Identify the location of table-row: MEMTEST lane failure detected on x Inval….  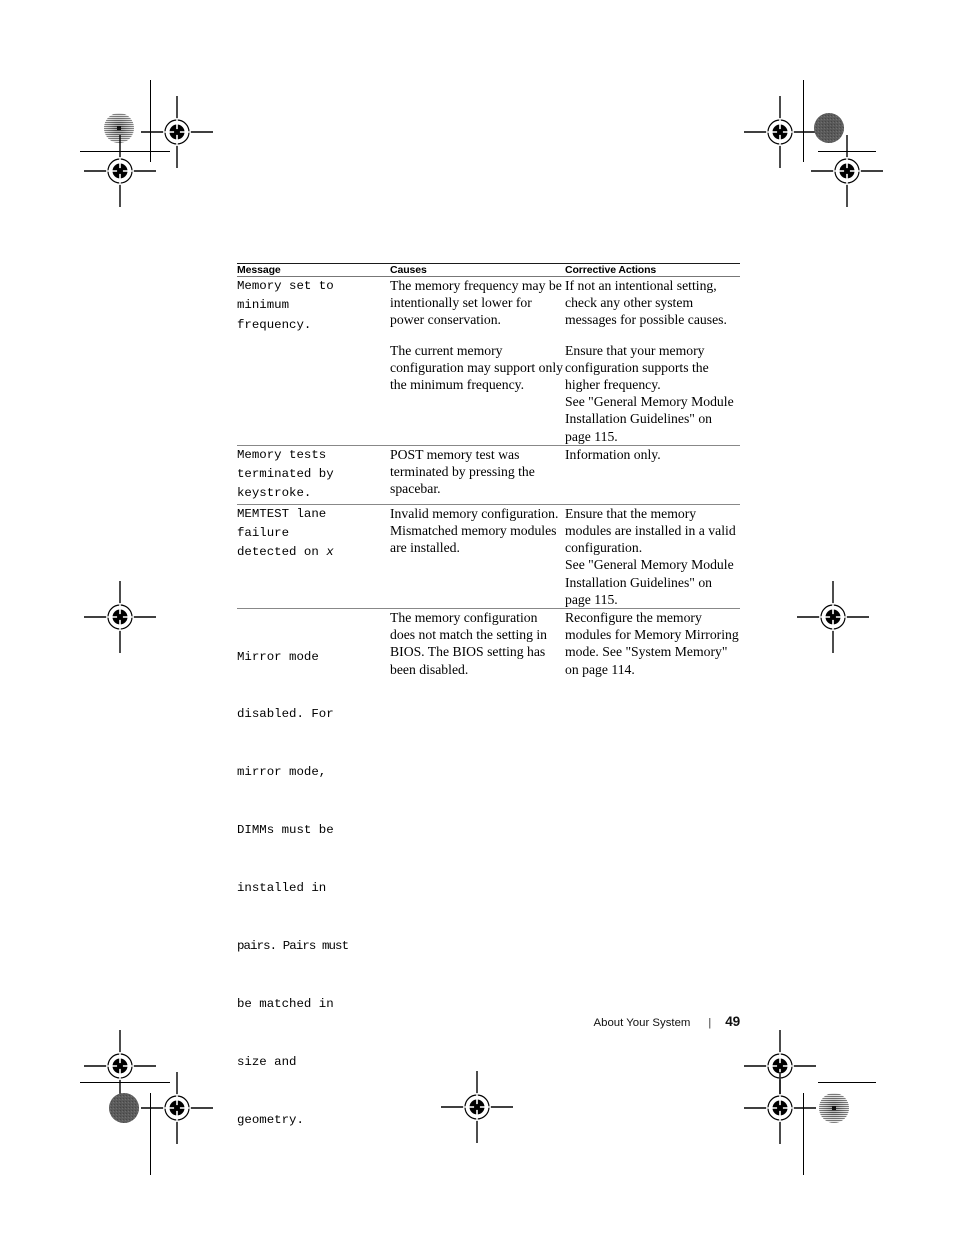
(488, 556).